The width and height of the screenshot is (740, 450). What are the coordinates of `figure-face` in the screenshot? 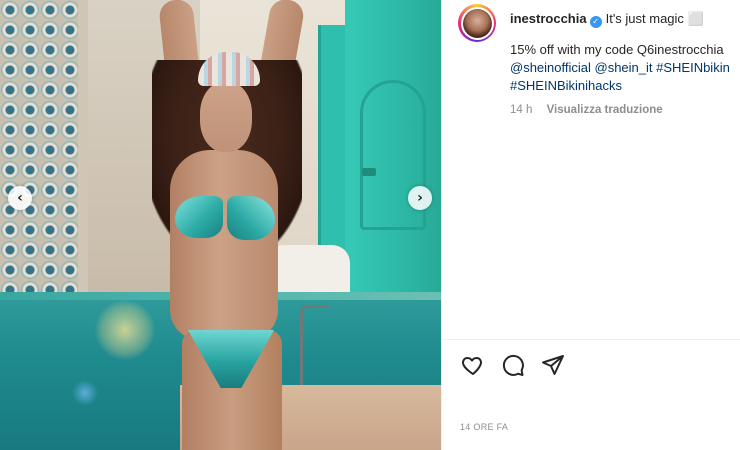 It's located at (226, 117).